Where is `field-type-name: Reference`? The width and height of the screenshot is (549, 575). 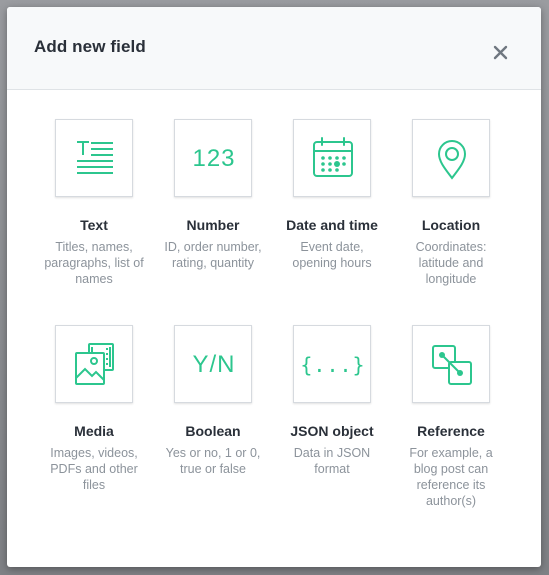 field-type-name: Reference is located at coordinates (451, 431).